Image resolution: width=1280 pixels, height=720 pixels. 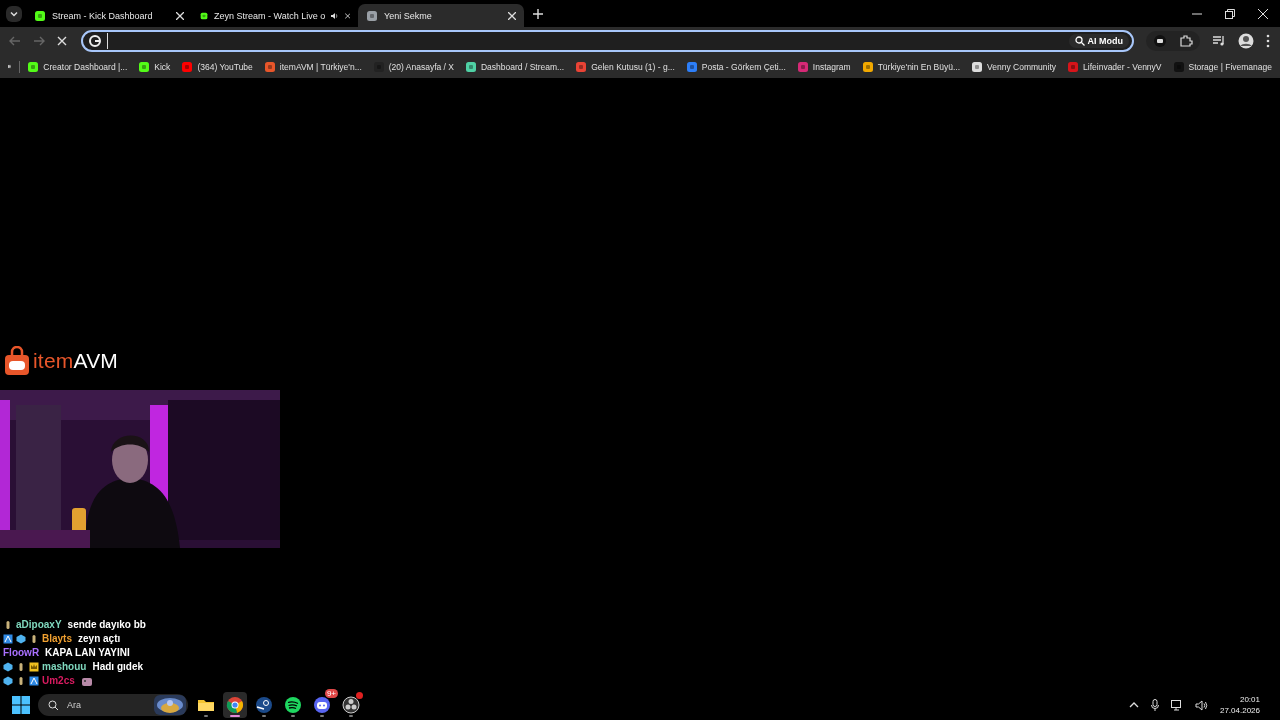 What do you see at coordinates (1098, 41) in the screenshot?
I see `ai-mode-button: AI Modu` at bounding box center [1098, 41].